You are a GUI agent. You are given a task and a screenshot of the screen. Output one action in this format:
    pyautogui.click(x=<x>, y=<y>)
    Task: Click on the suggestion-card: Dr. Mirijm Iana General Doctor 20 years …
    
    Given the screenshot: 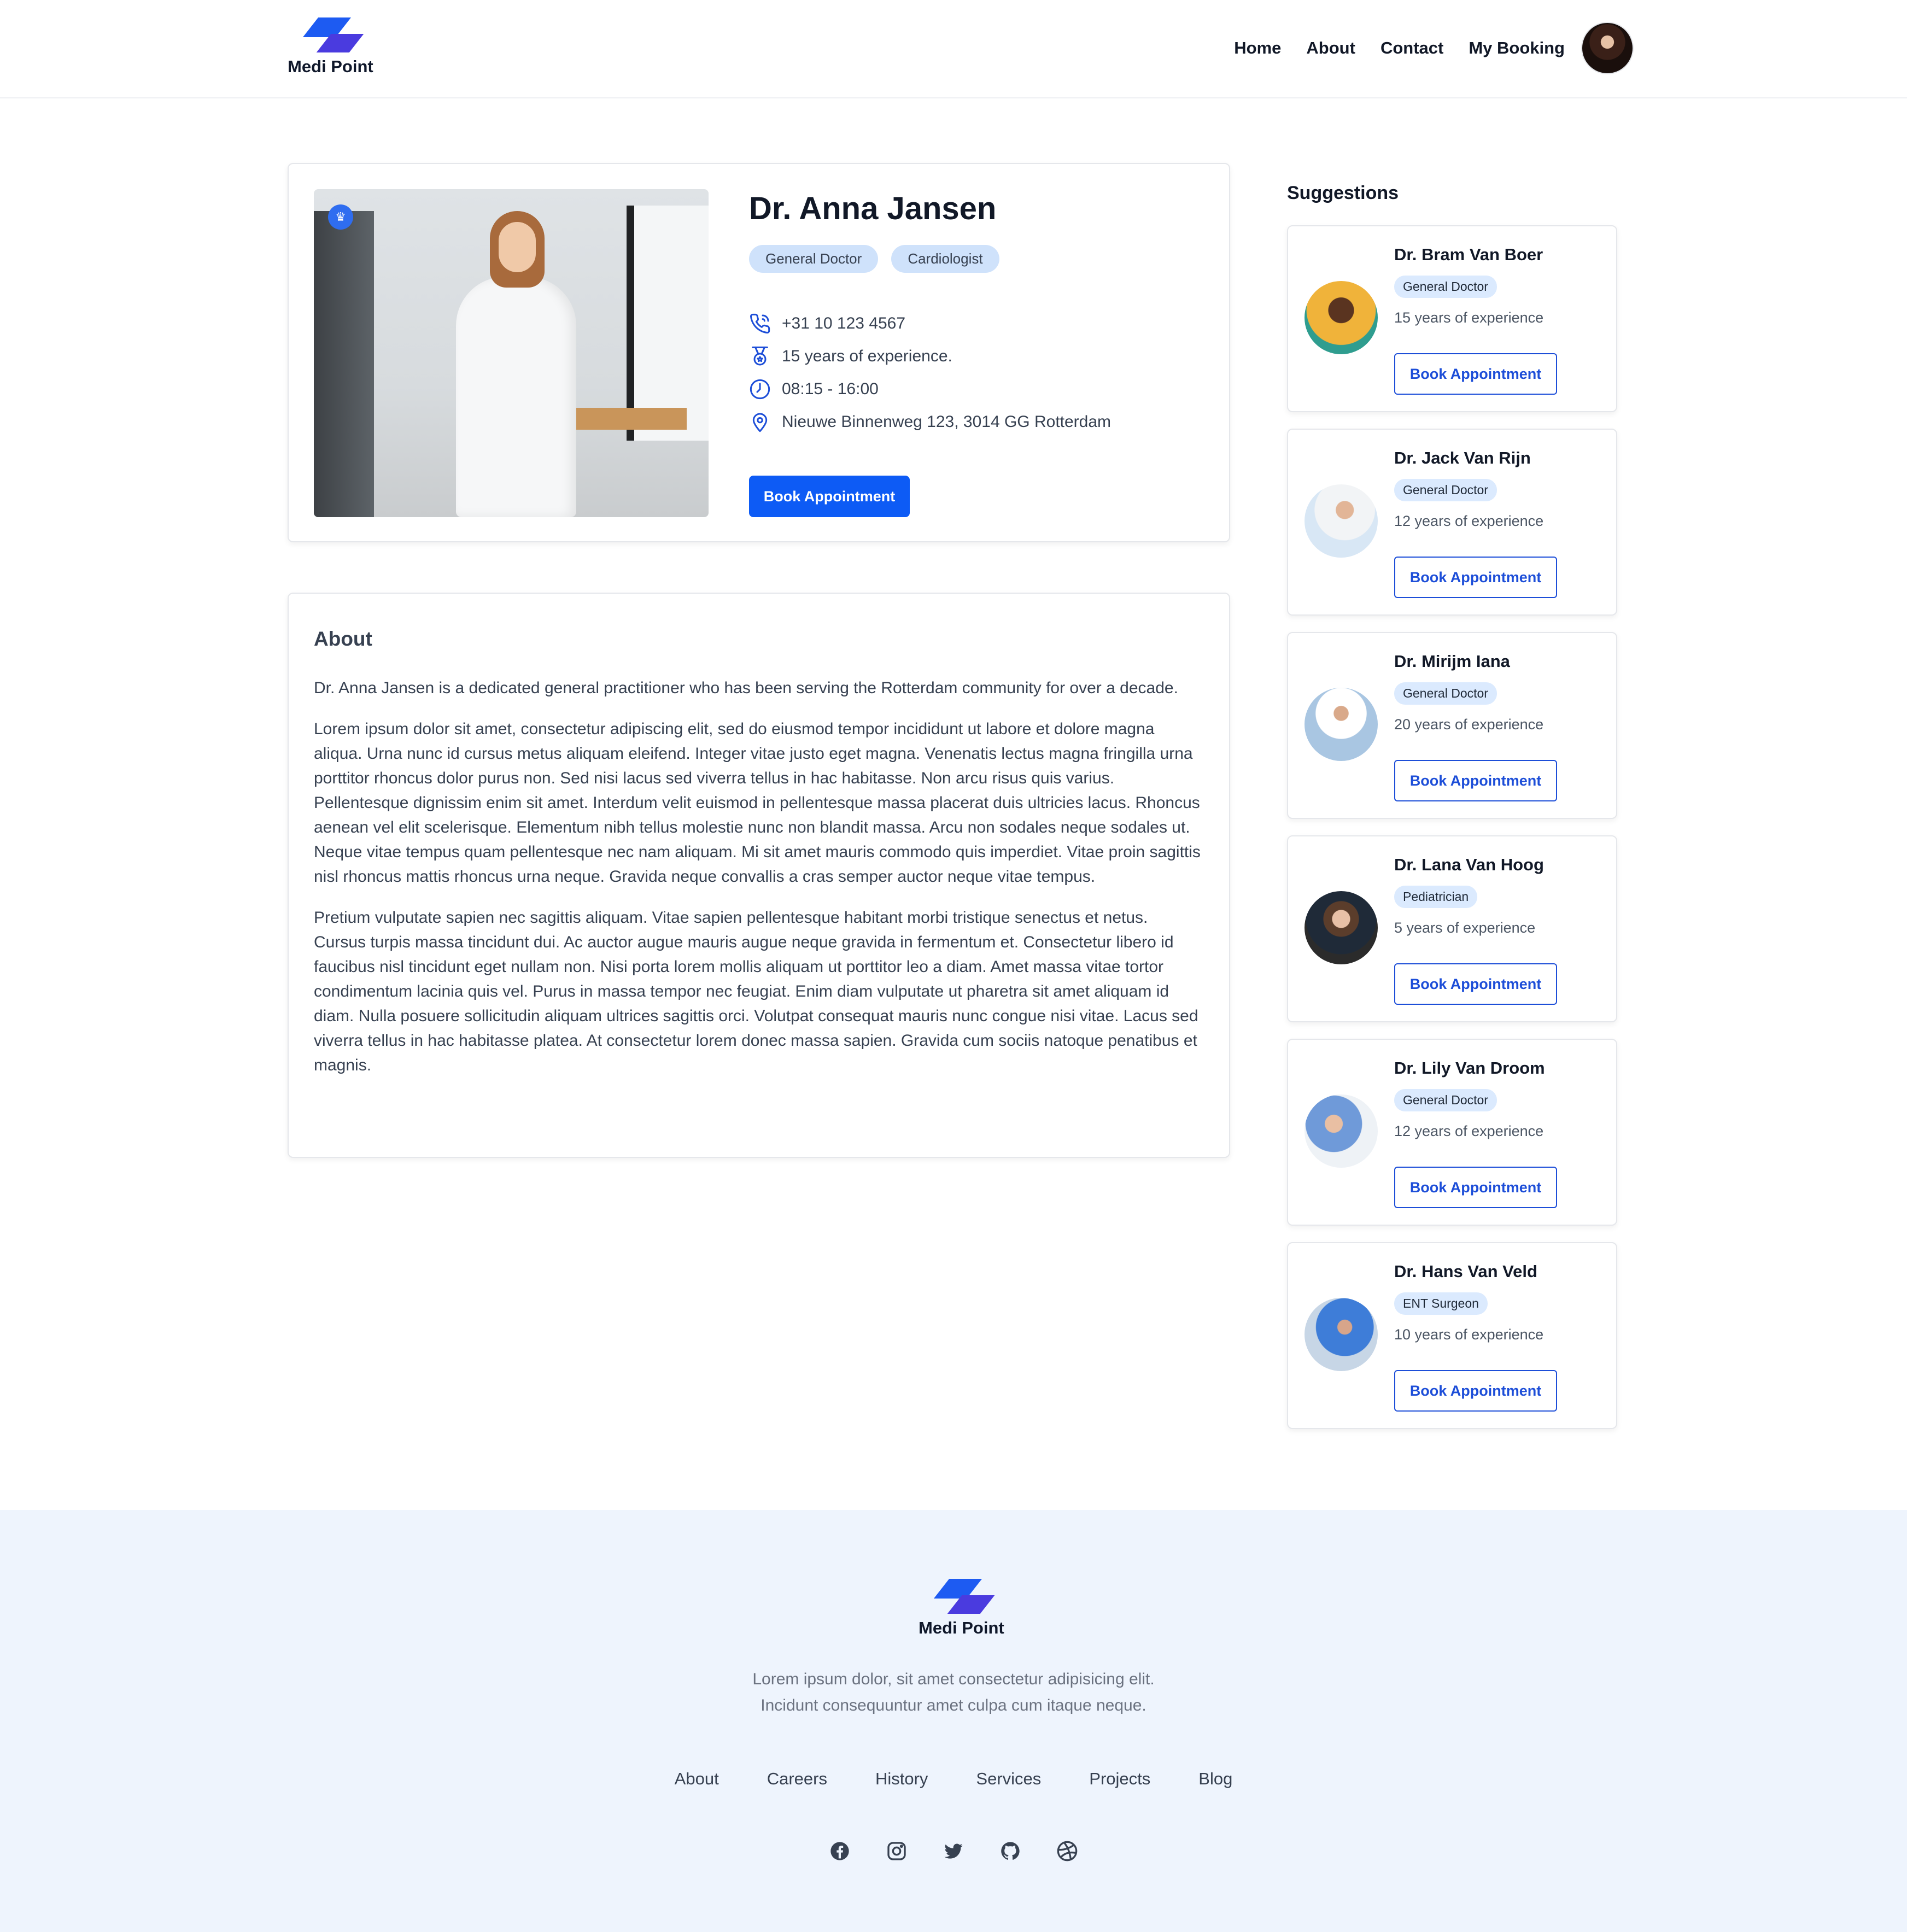 What is the action you would take?
    pyautogui.click(x=1452, y=726)
    